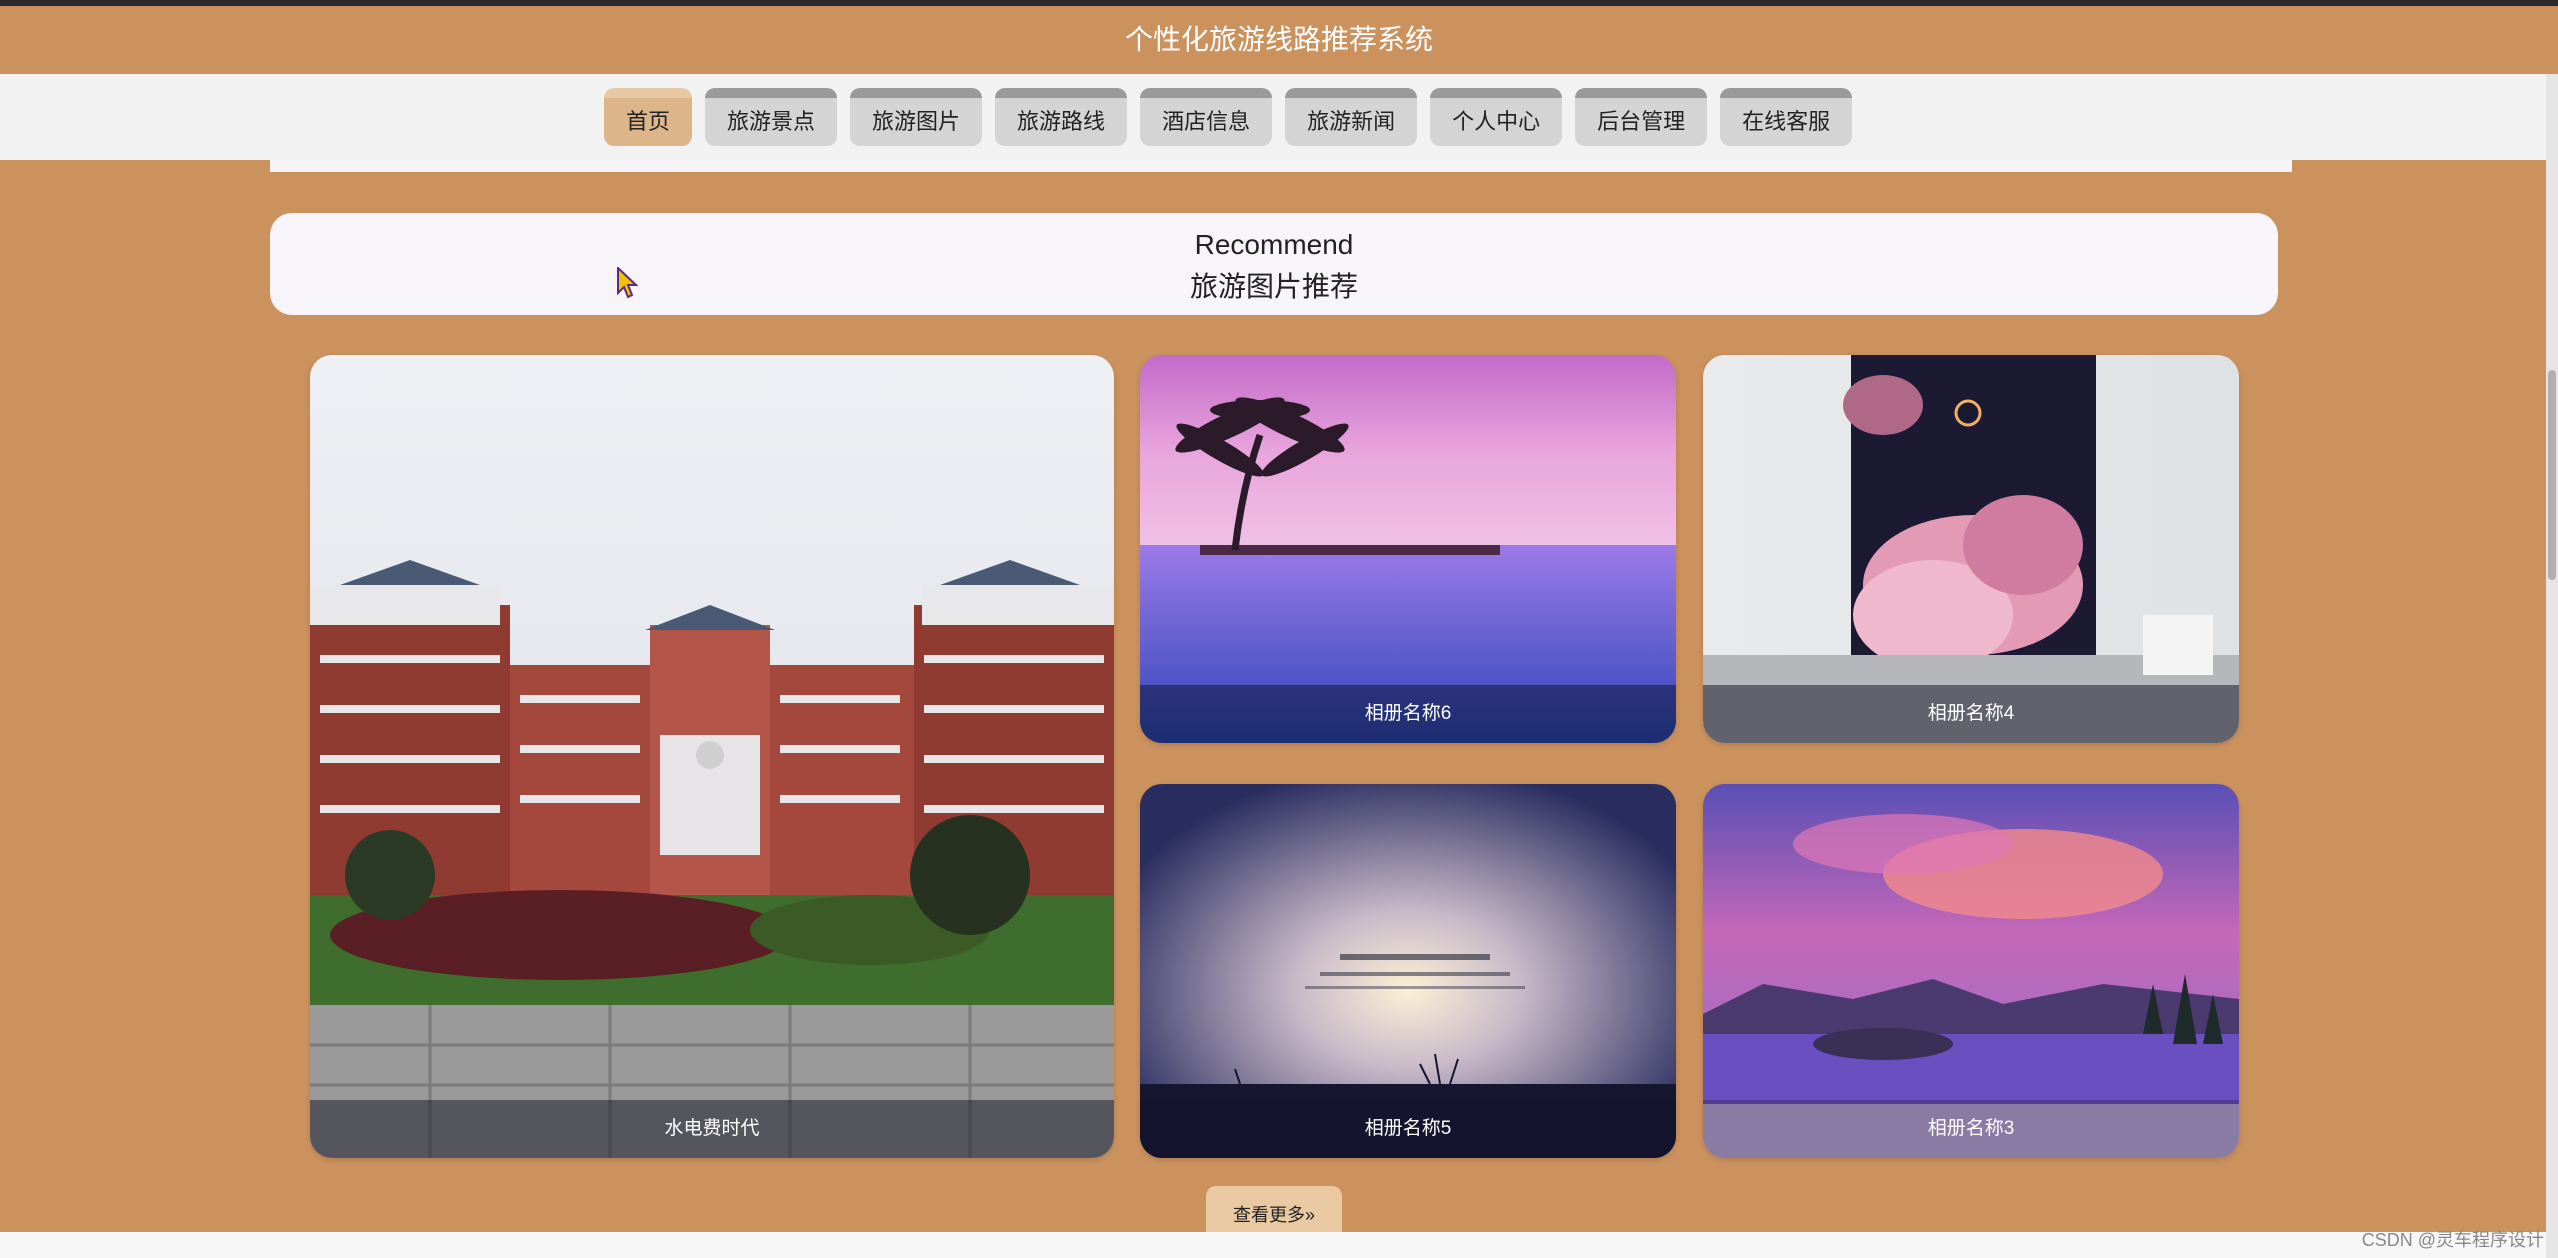  What do you see at coordinates (712, 1129) in the screenshot?
I see `gallery-card-caption: 水电费时代` at bounding box center [712, 1129].